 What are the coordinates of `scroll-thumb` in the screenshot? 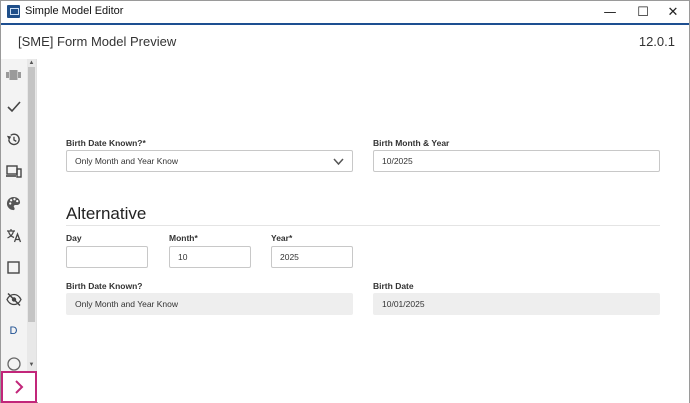 It's located at (31, 194).